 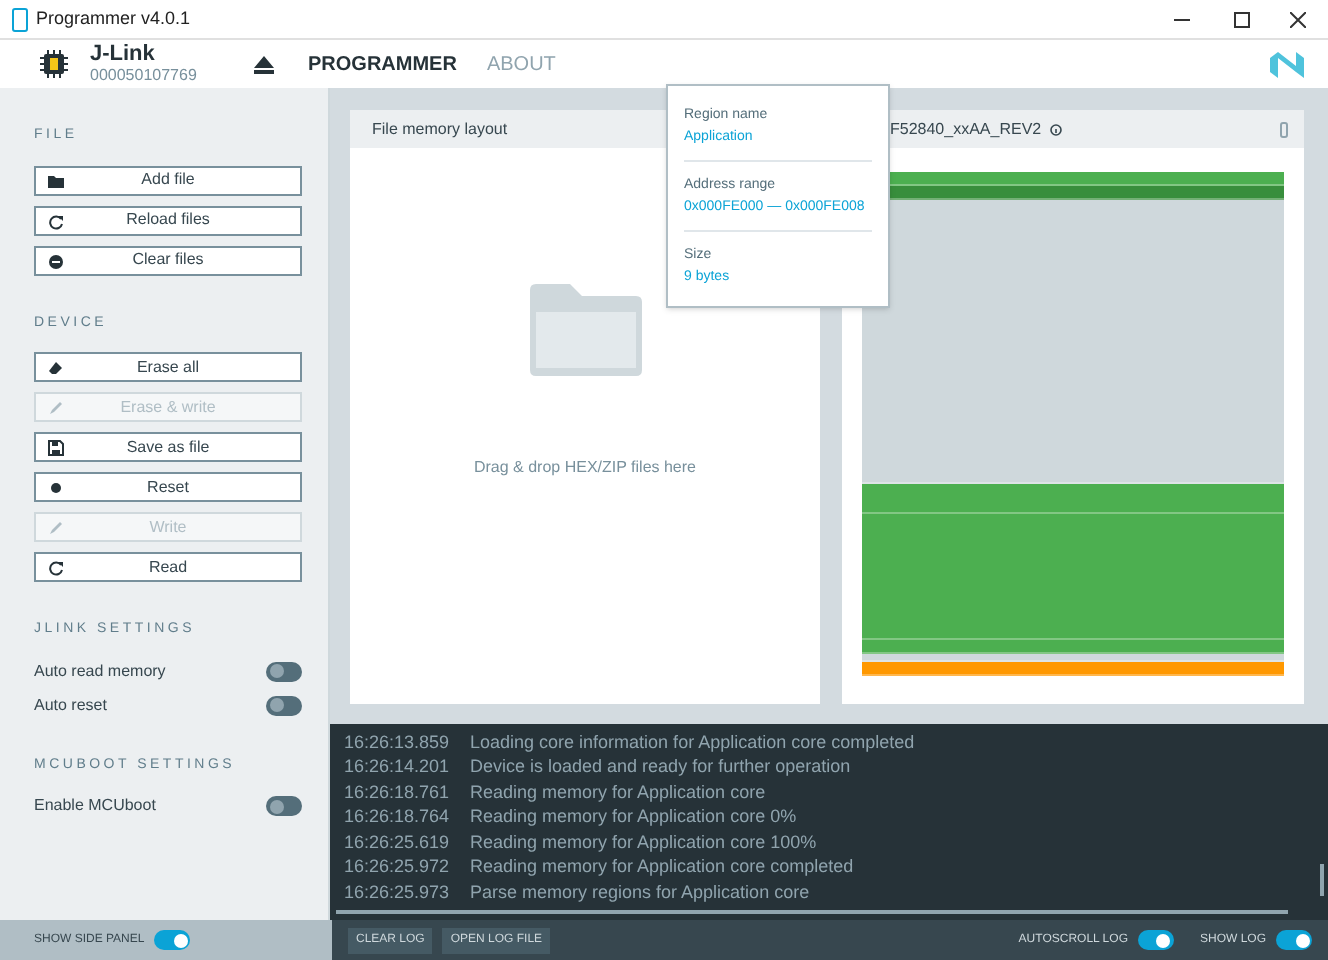 What do you see at coordinates (168, 447) in the screenshot?
I see `sidebar-button: Save as file` at bounding box center [168, 447].